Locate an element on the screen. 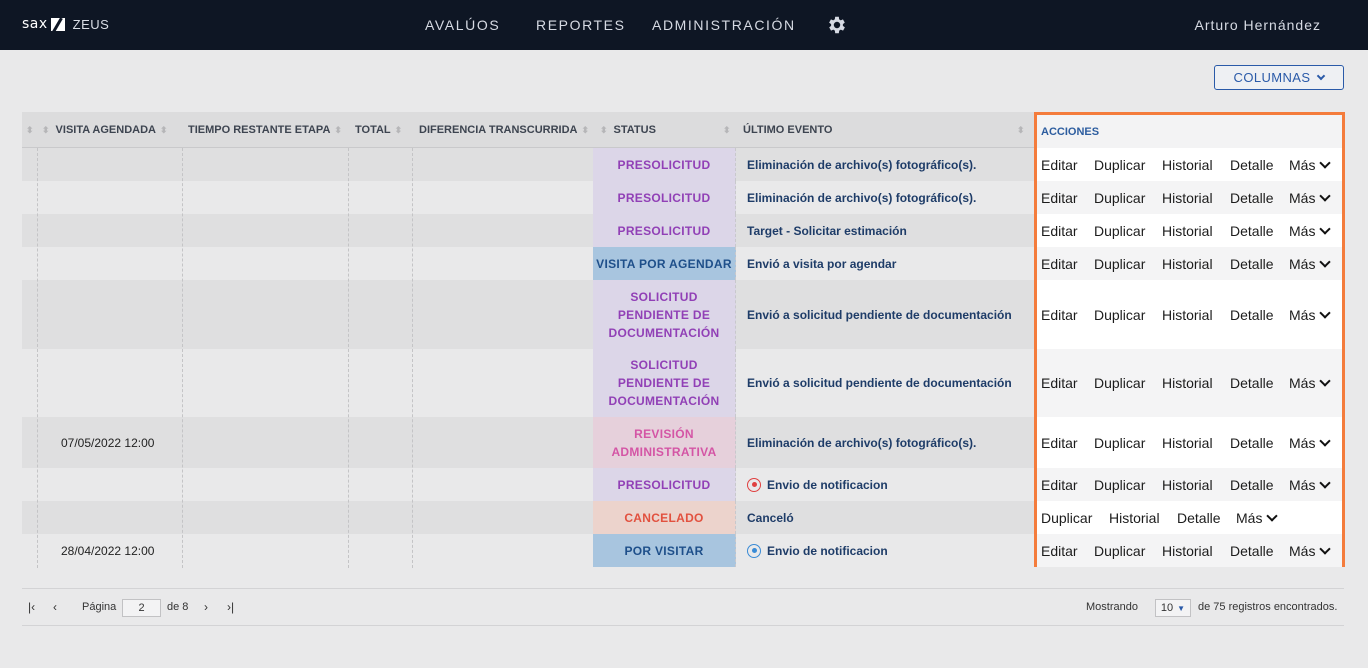 This screenshot has height=668, width=1368. col-status: ⬍ STATUS is located at coordinates (628, 130).